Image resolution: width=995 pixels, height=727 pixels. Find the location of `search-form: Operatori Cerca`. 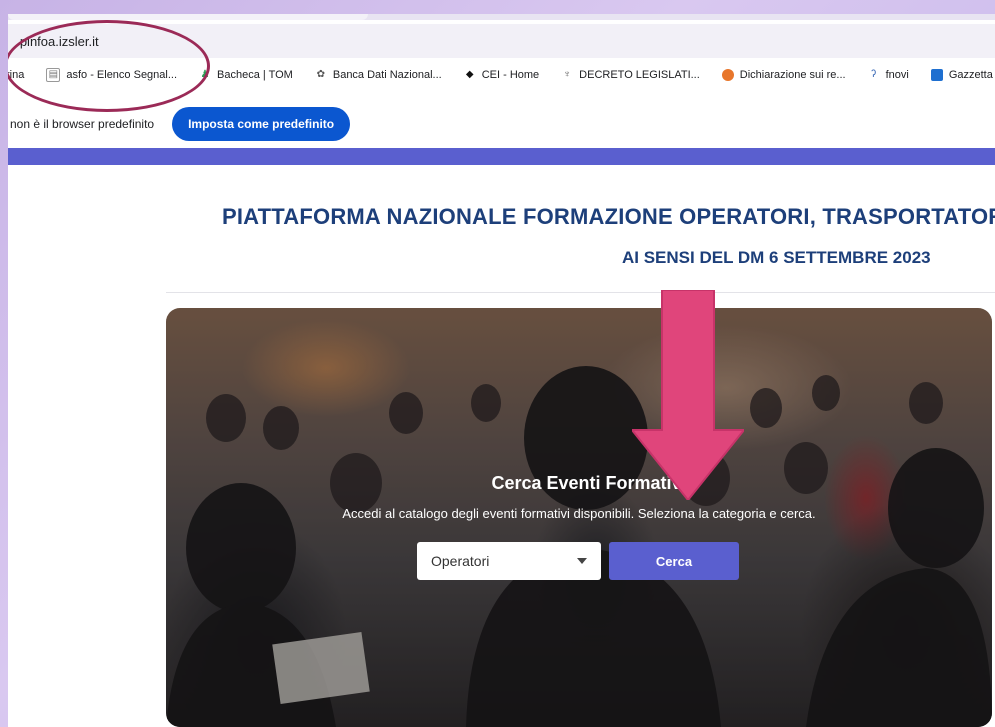

search-form: Operatori Cerca is located at coordinates (578, 561).